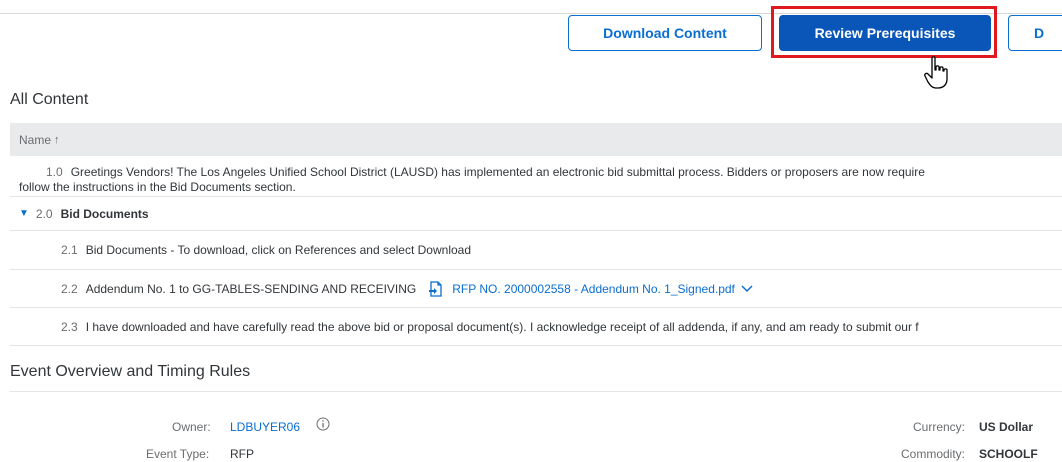 The width and height of the screenshot is (1062, 462). Describe the element at coordinates (884, 32) in the screenshot. I see `highlight-box` at that location.